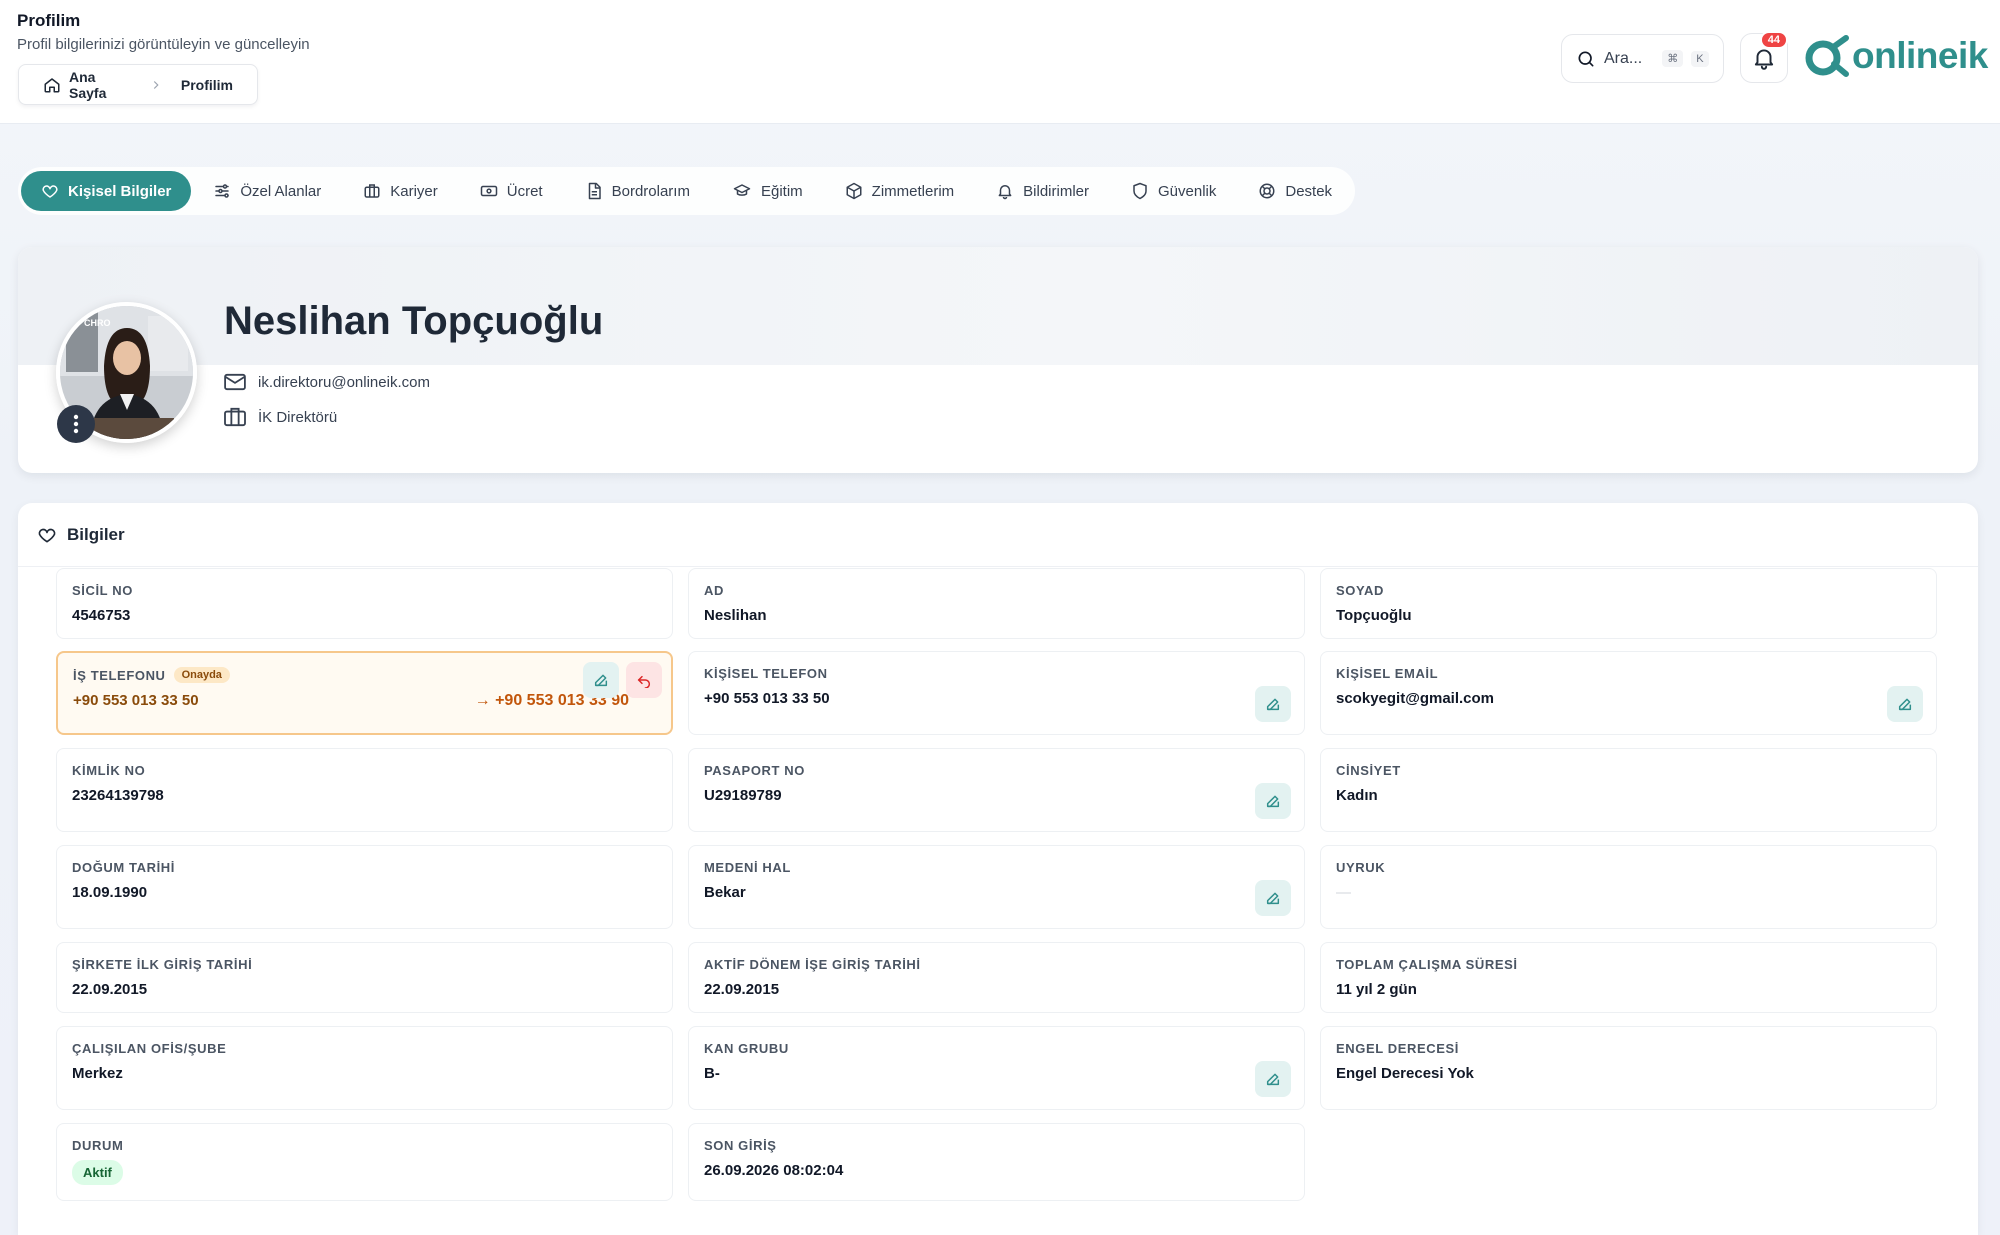  I want to click on search-icon, so click(1586, 59).